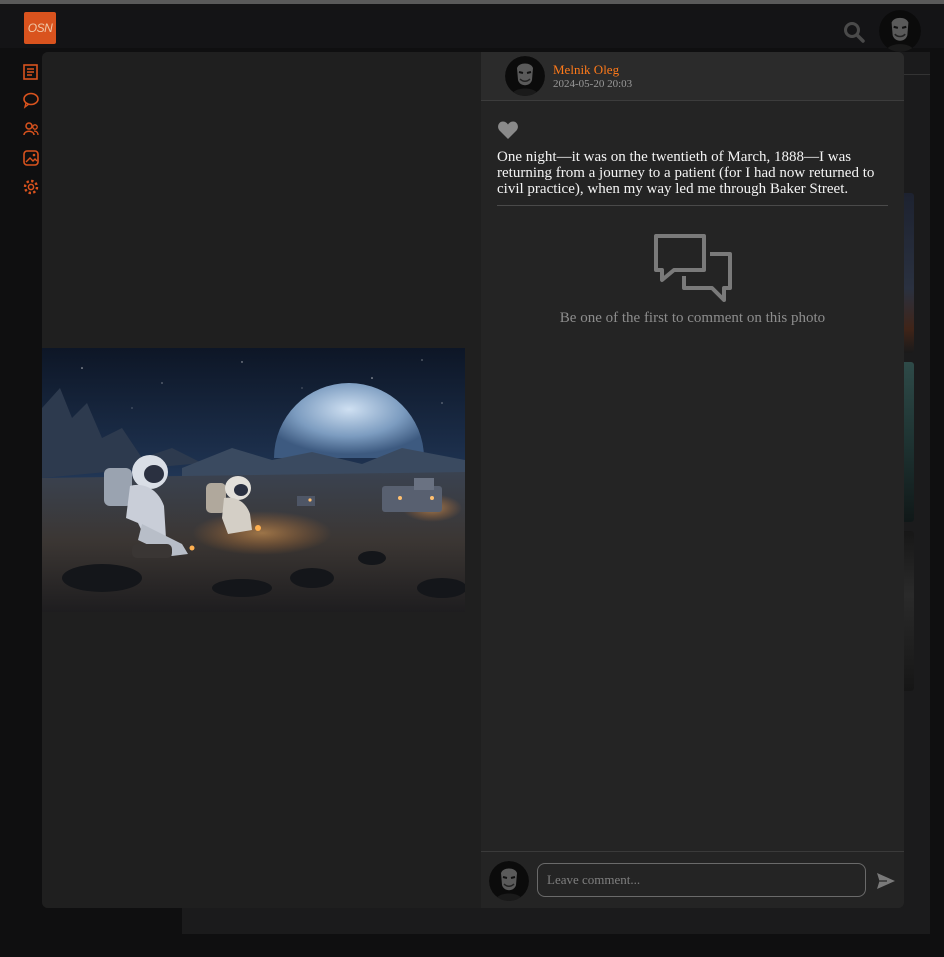  Describe the element at coordinates (900, 31) in the screenshot. I see `user-avatar` at that location.